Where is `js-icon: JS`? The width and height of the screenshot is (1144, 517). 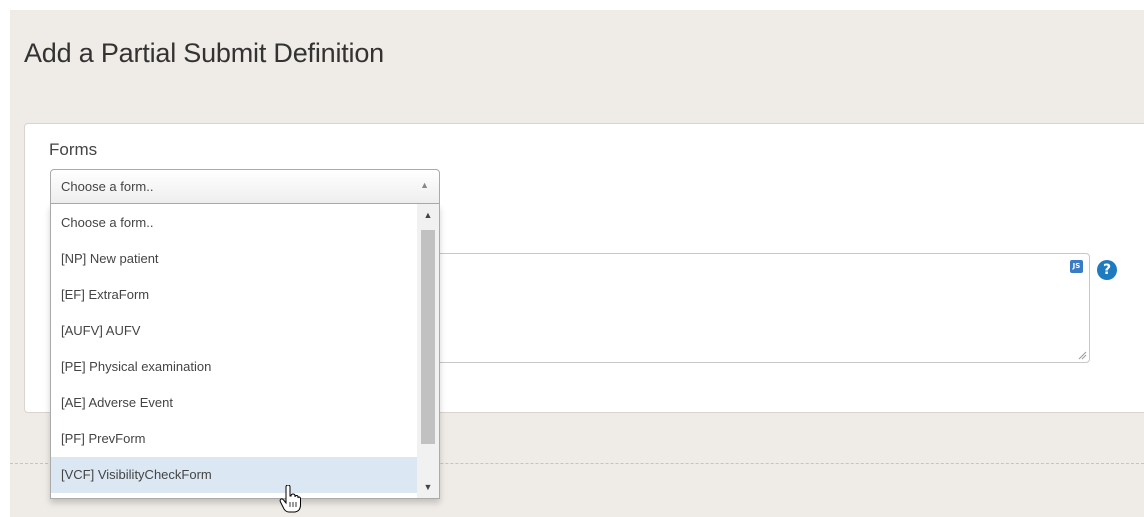 js-icon: JS is located at coordinates (1076, 266).